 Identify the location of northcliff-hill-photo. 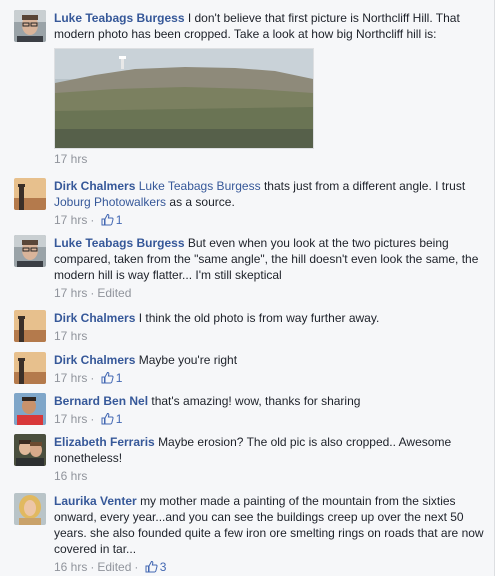
(184, 98).